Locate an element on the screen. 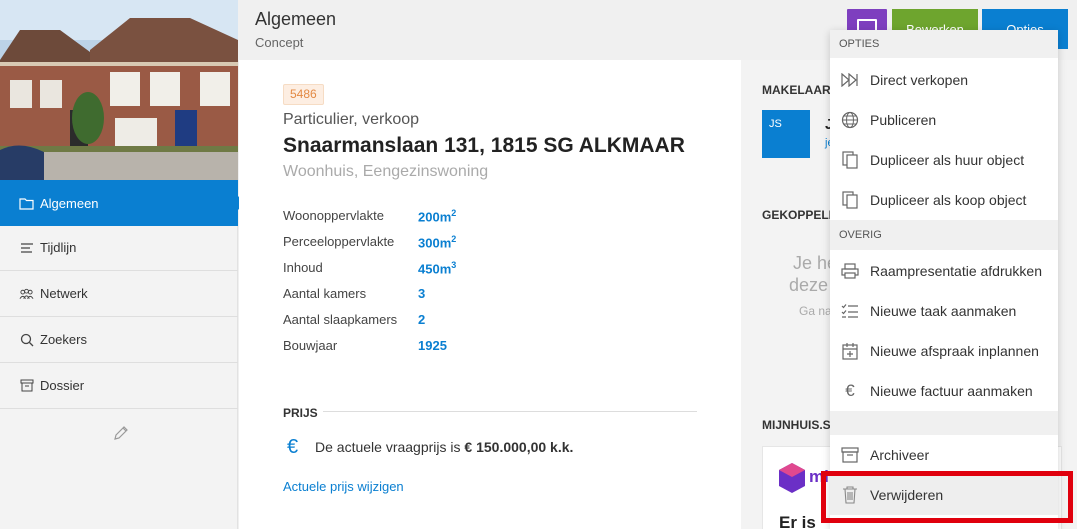  reference-badge: 5486 is located at coordinates (303, 94).